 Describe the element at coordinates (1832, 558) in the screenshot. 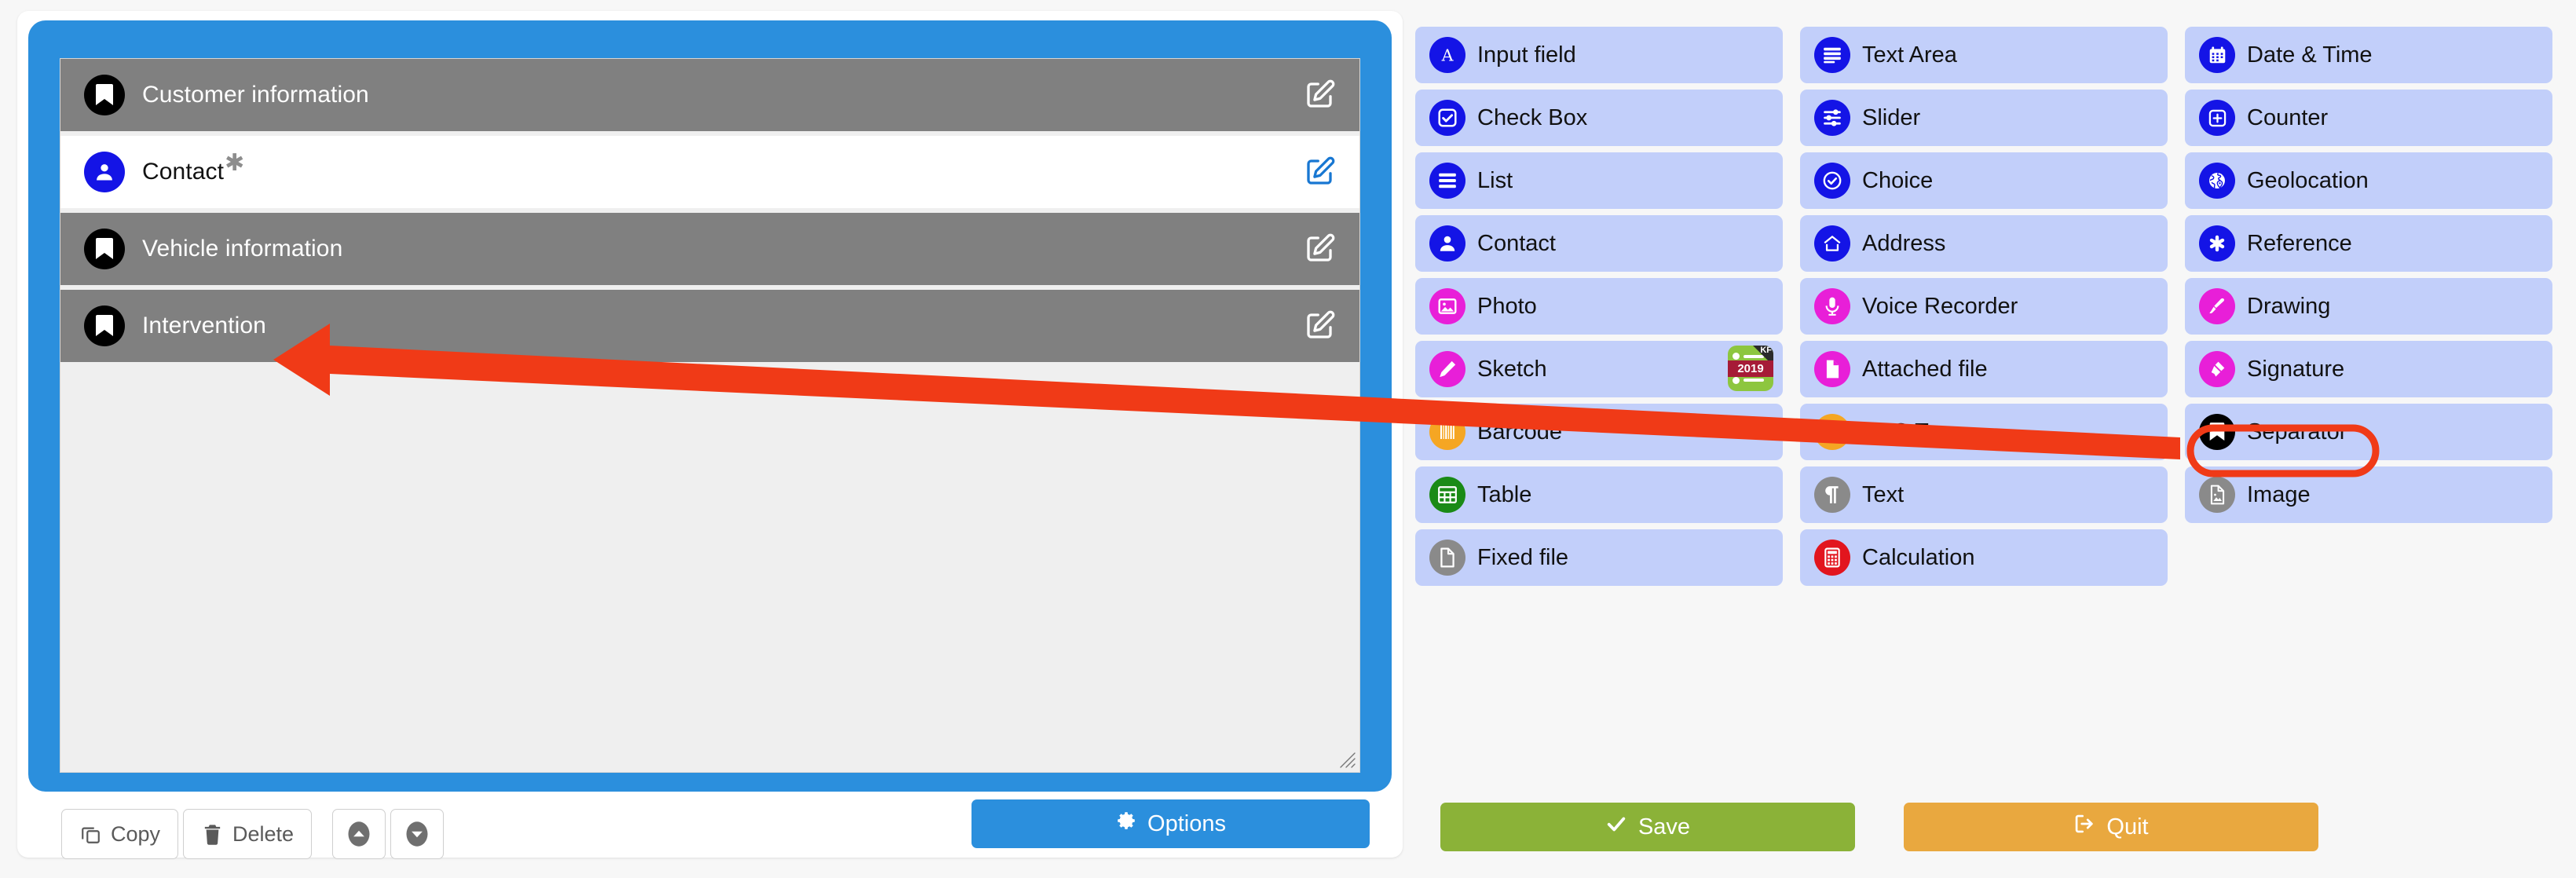

I see `calculator-icon` at that location.